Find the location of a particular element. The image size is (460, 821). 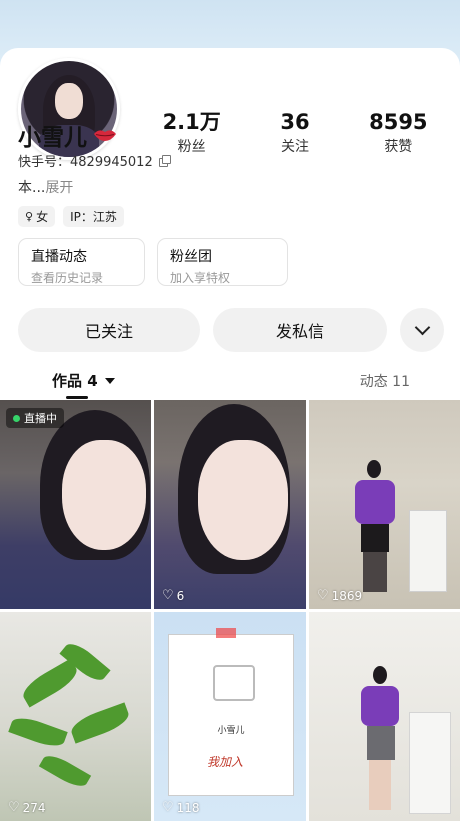

avatar-face is located at coordinates (69, 101).